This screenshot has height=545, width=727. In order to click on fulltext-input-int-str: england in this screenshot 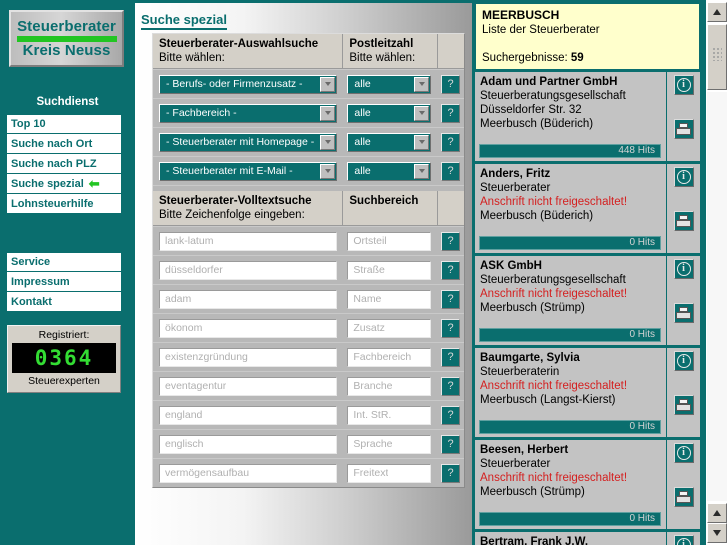, I will do `click(248, 415)`.